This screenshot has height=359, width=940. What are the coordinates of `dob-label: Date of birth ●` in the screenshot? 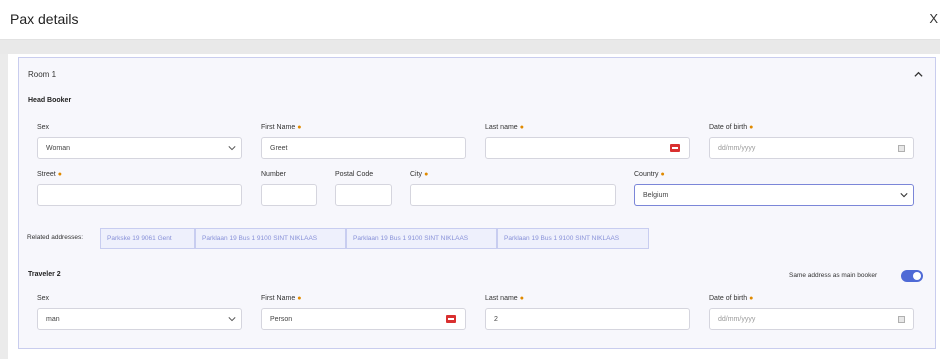 It's located at (731, 127).